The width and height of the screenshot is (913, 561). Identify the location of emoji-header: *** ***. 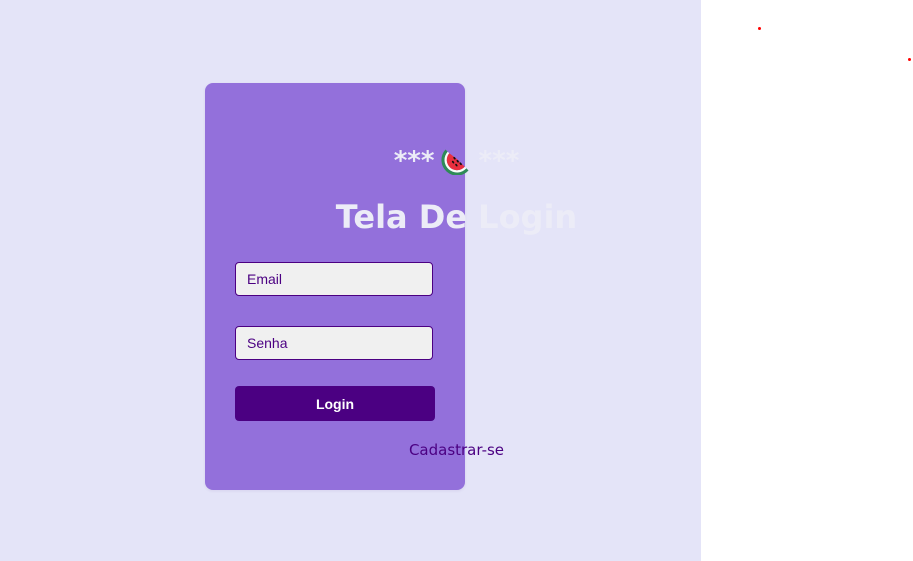
(456, 158).